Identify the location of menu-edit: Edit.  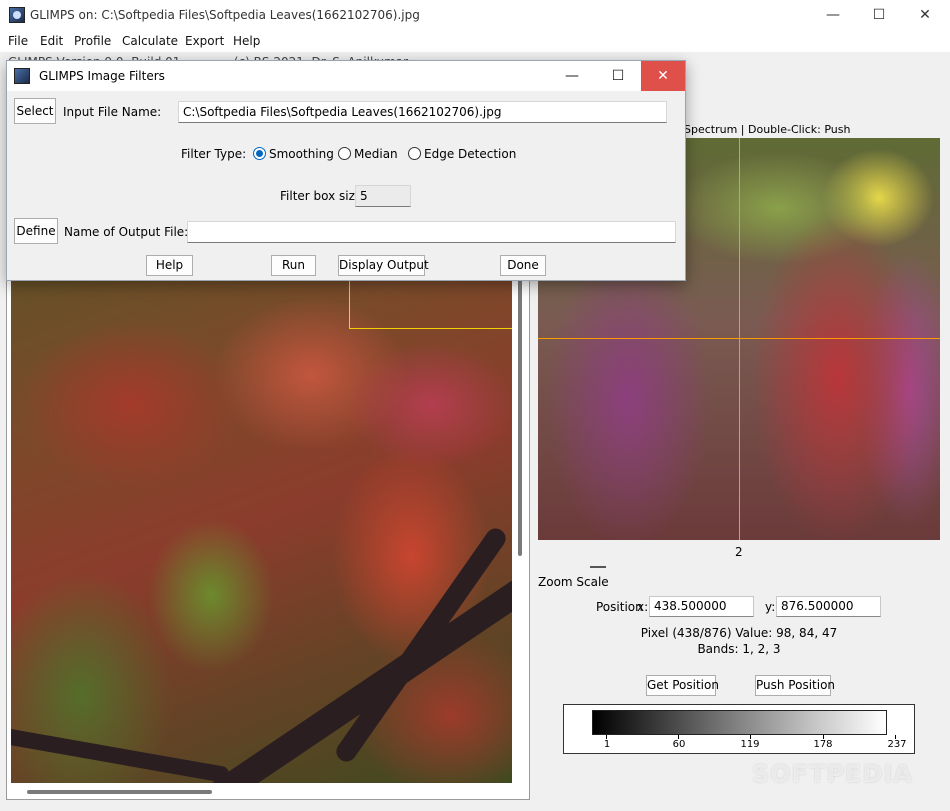
(51, 41).